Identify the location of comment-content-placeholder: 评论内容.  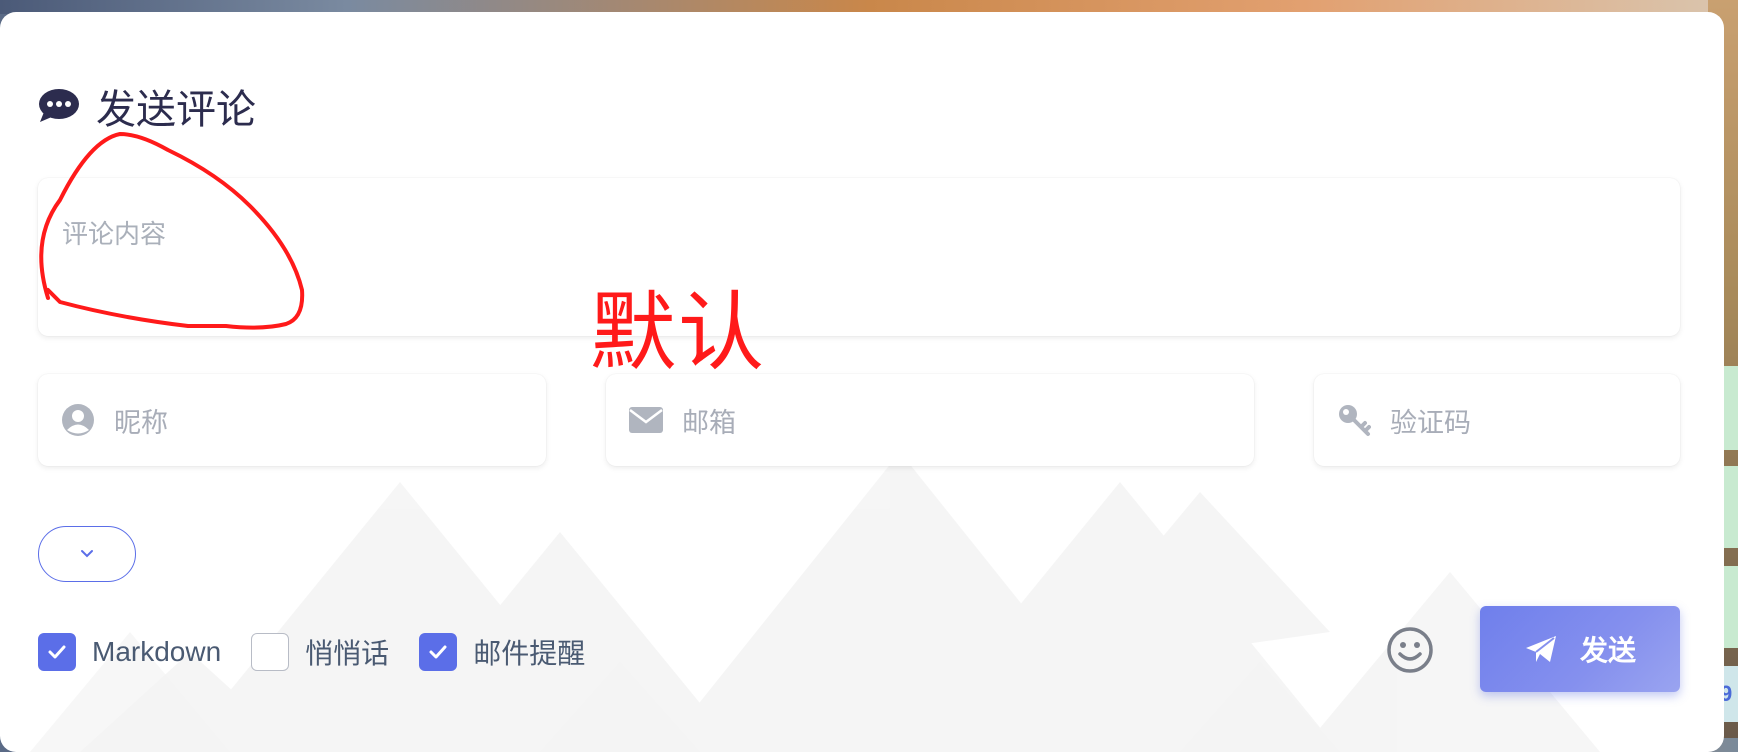
(114, 235).